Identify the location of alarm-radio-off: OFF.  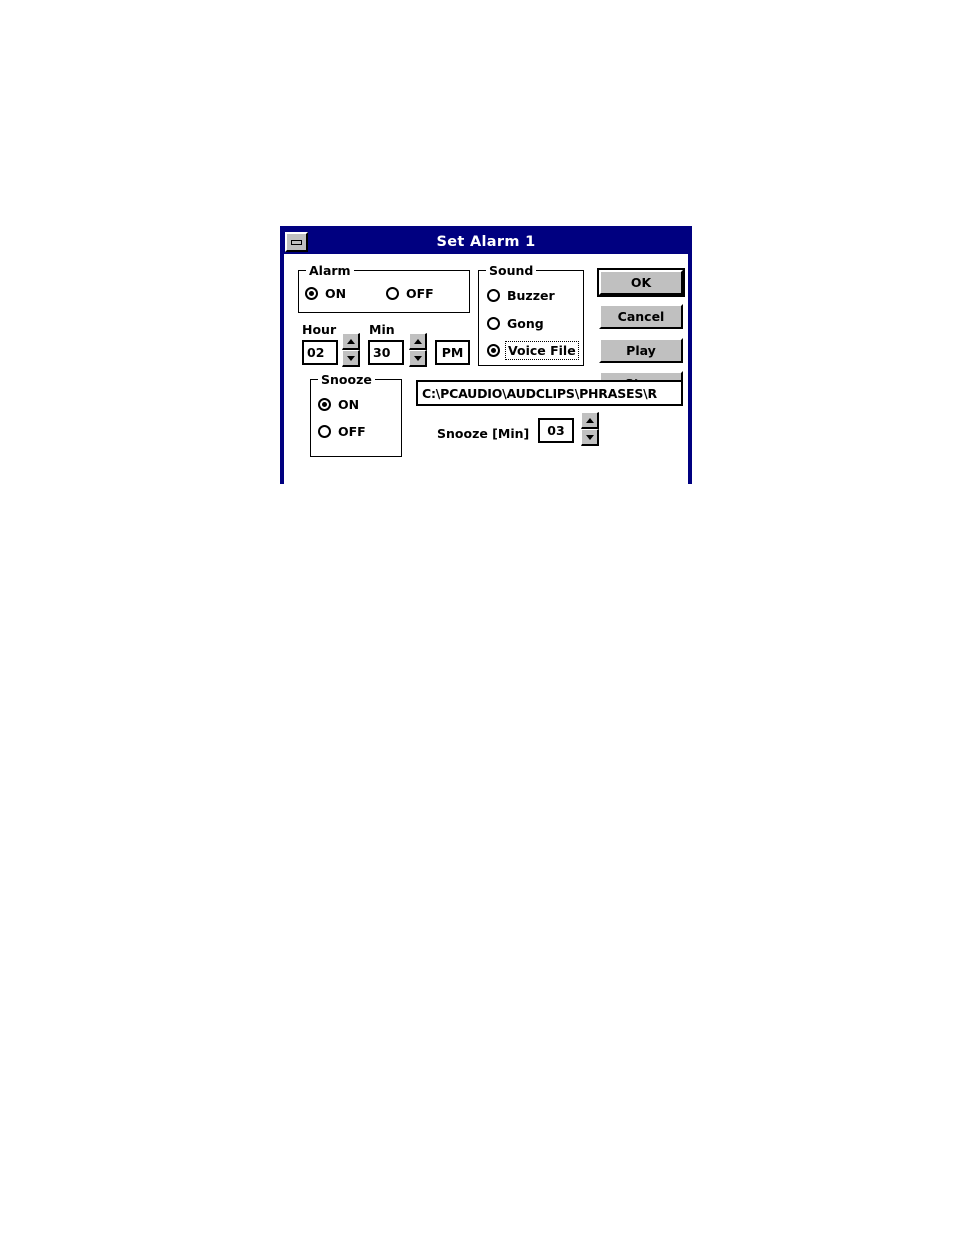
(410, 293).